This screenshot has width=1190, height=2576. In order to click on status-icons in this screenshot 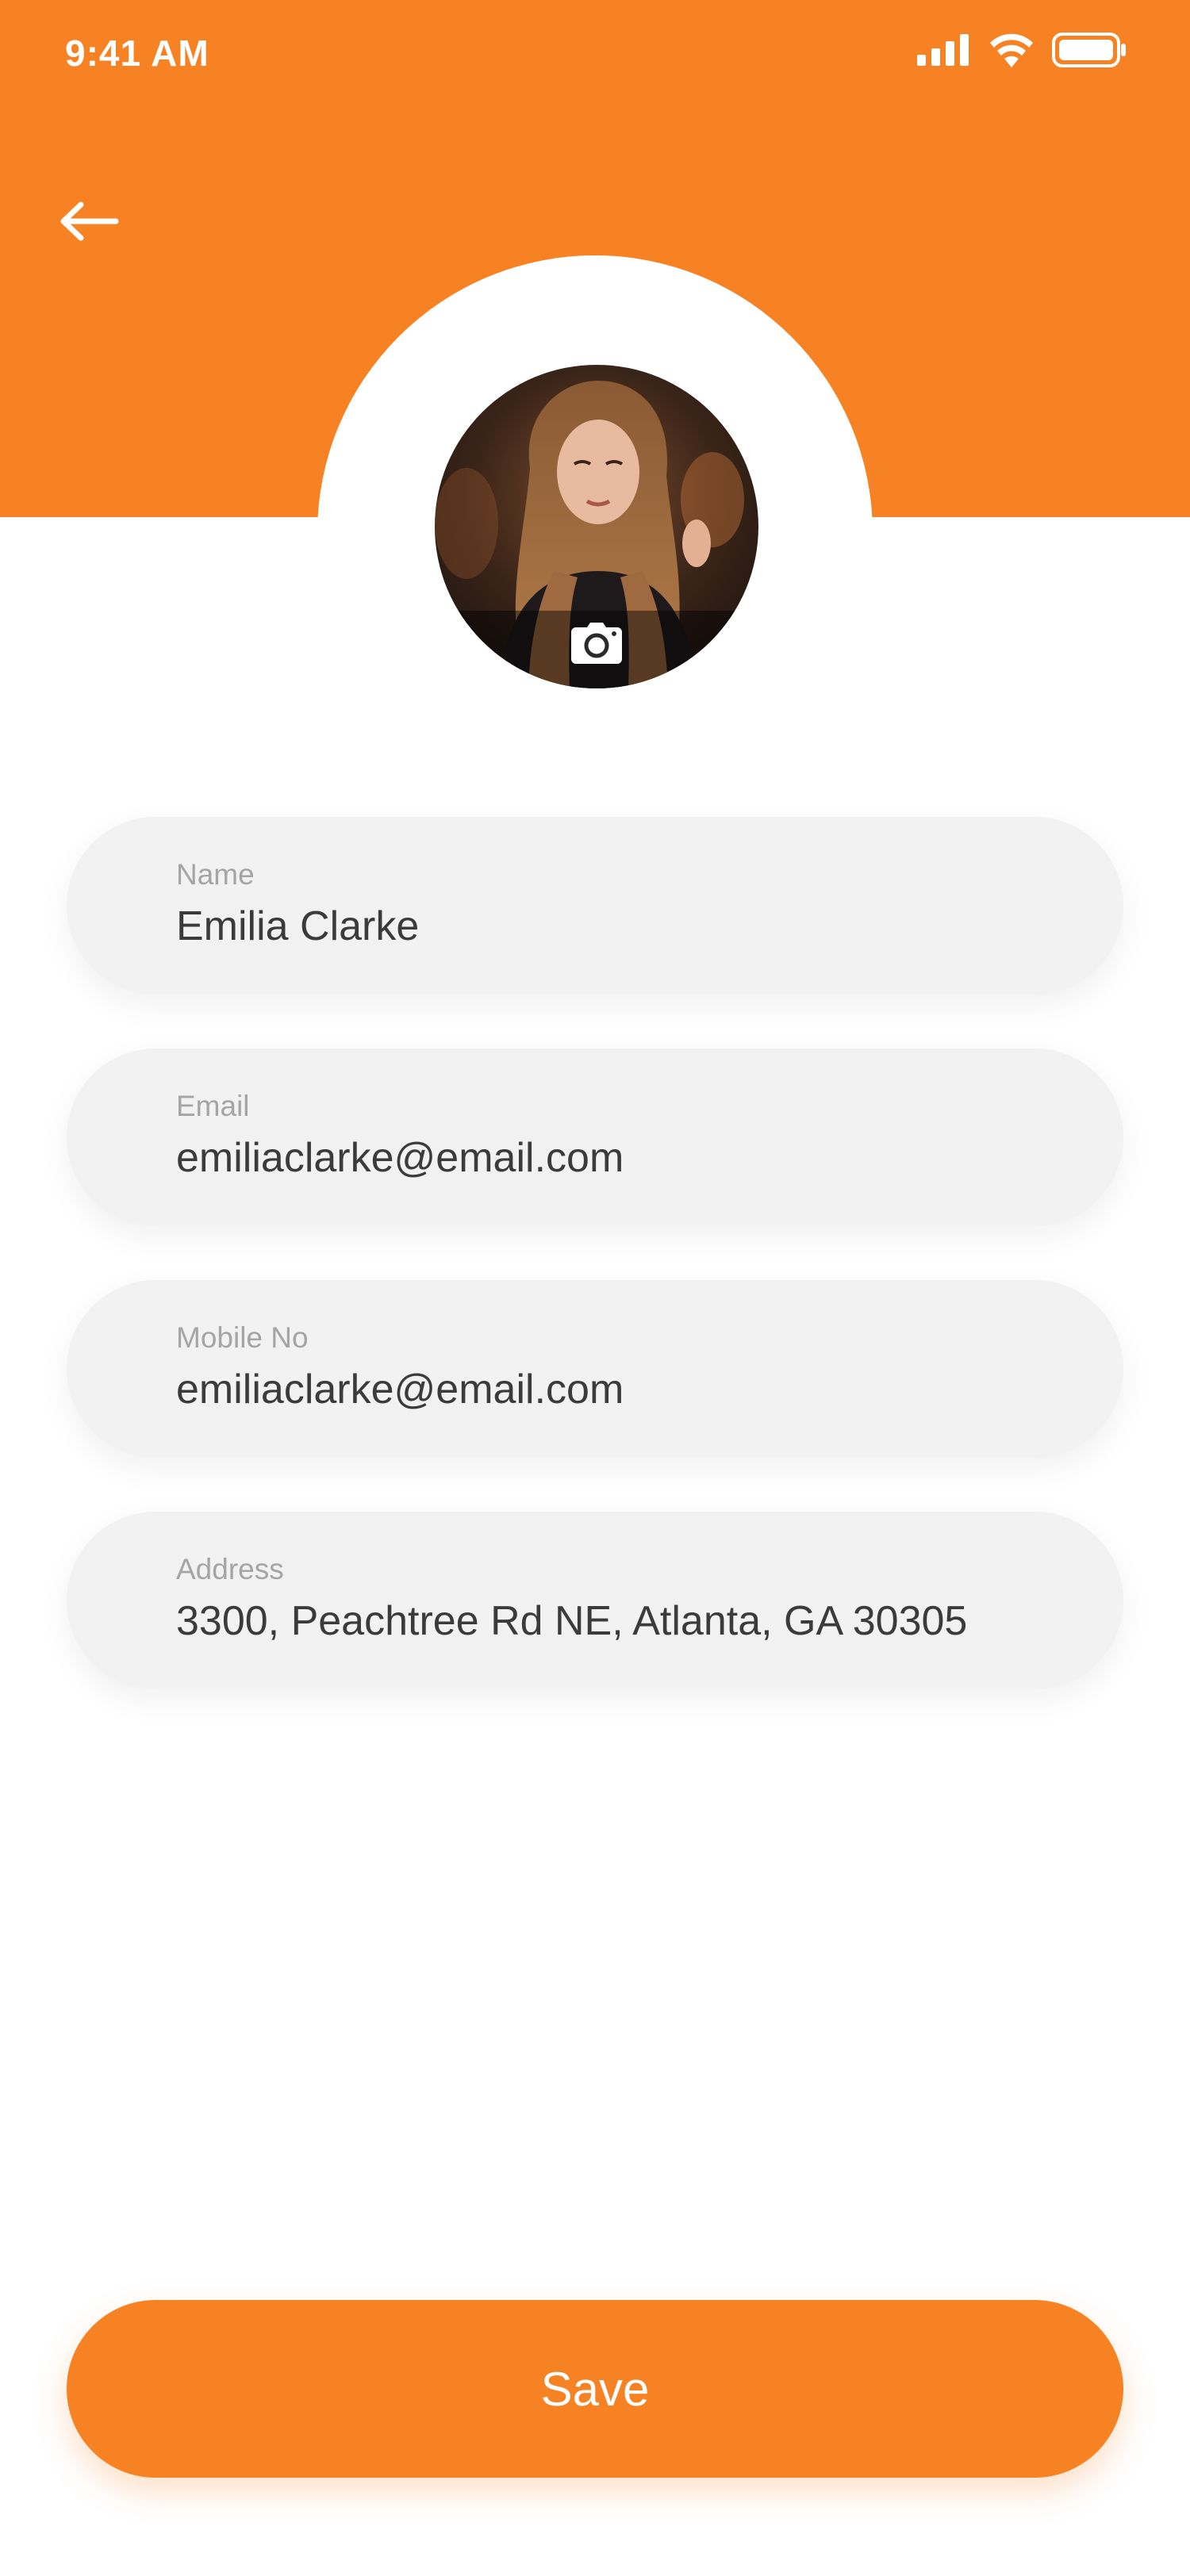, I will do `click(1022, 52)`.